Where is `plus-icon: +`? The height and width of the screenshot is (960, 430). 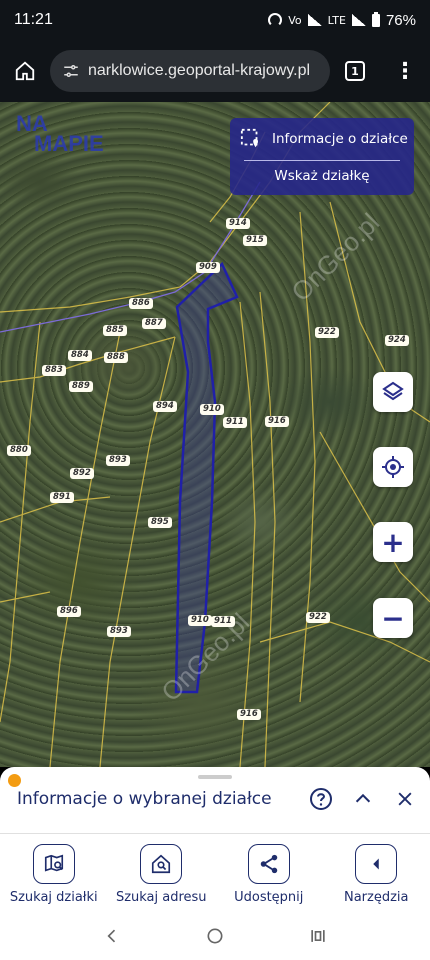 plus-icon: + is located at coordinates (393, 542).